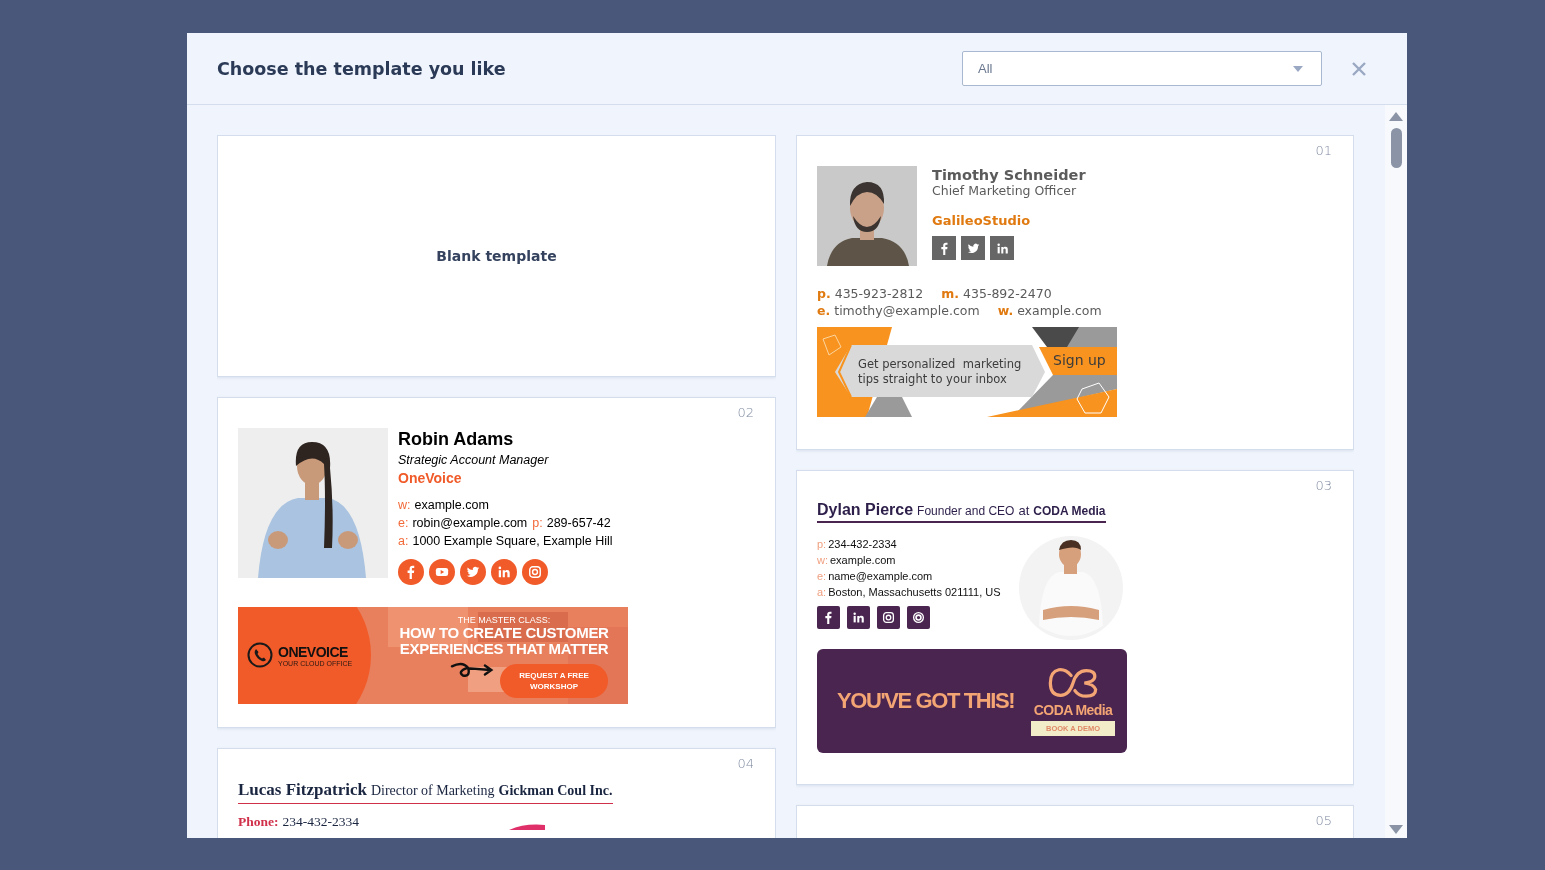  I want to click on scroll-up-icon, so click(1396, 116).